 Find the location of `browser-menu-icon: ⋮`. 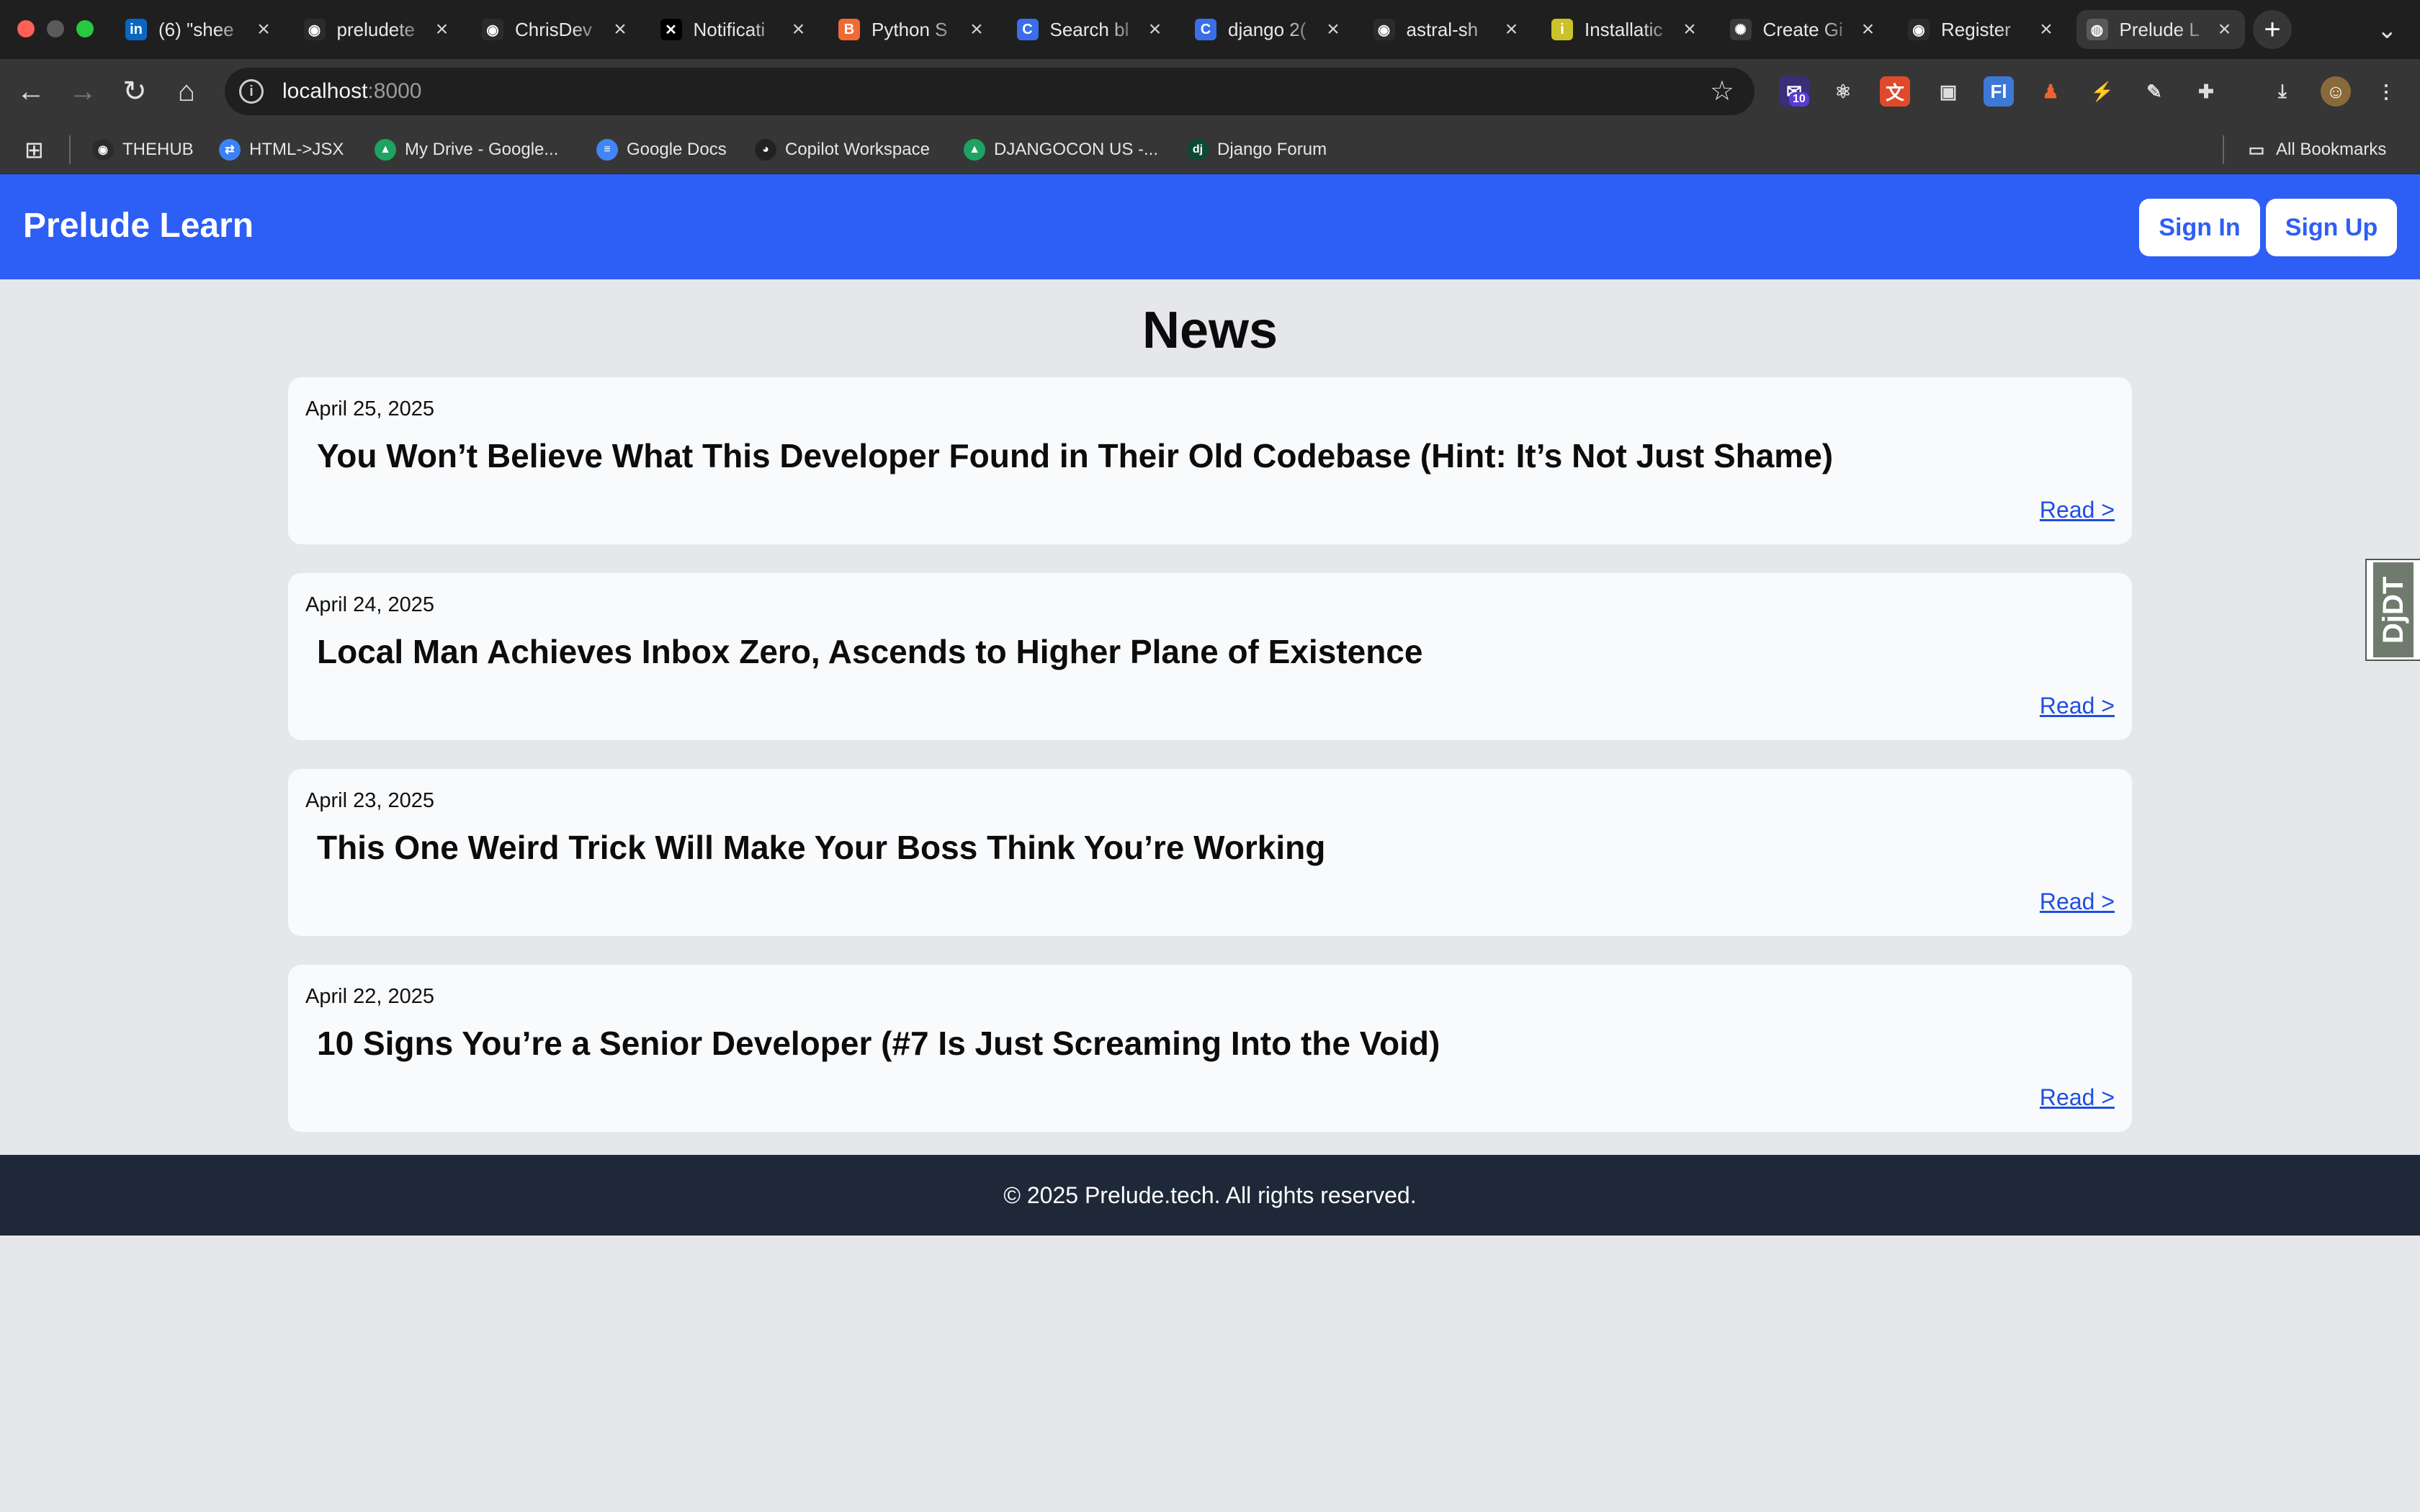

browser-menu-icon: ⋮ is located at coordinates (2386, 91).